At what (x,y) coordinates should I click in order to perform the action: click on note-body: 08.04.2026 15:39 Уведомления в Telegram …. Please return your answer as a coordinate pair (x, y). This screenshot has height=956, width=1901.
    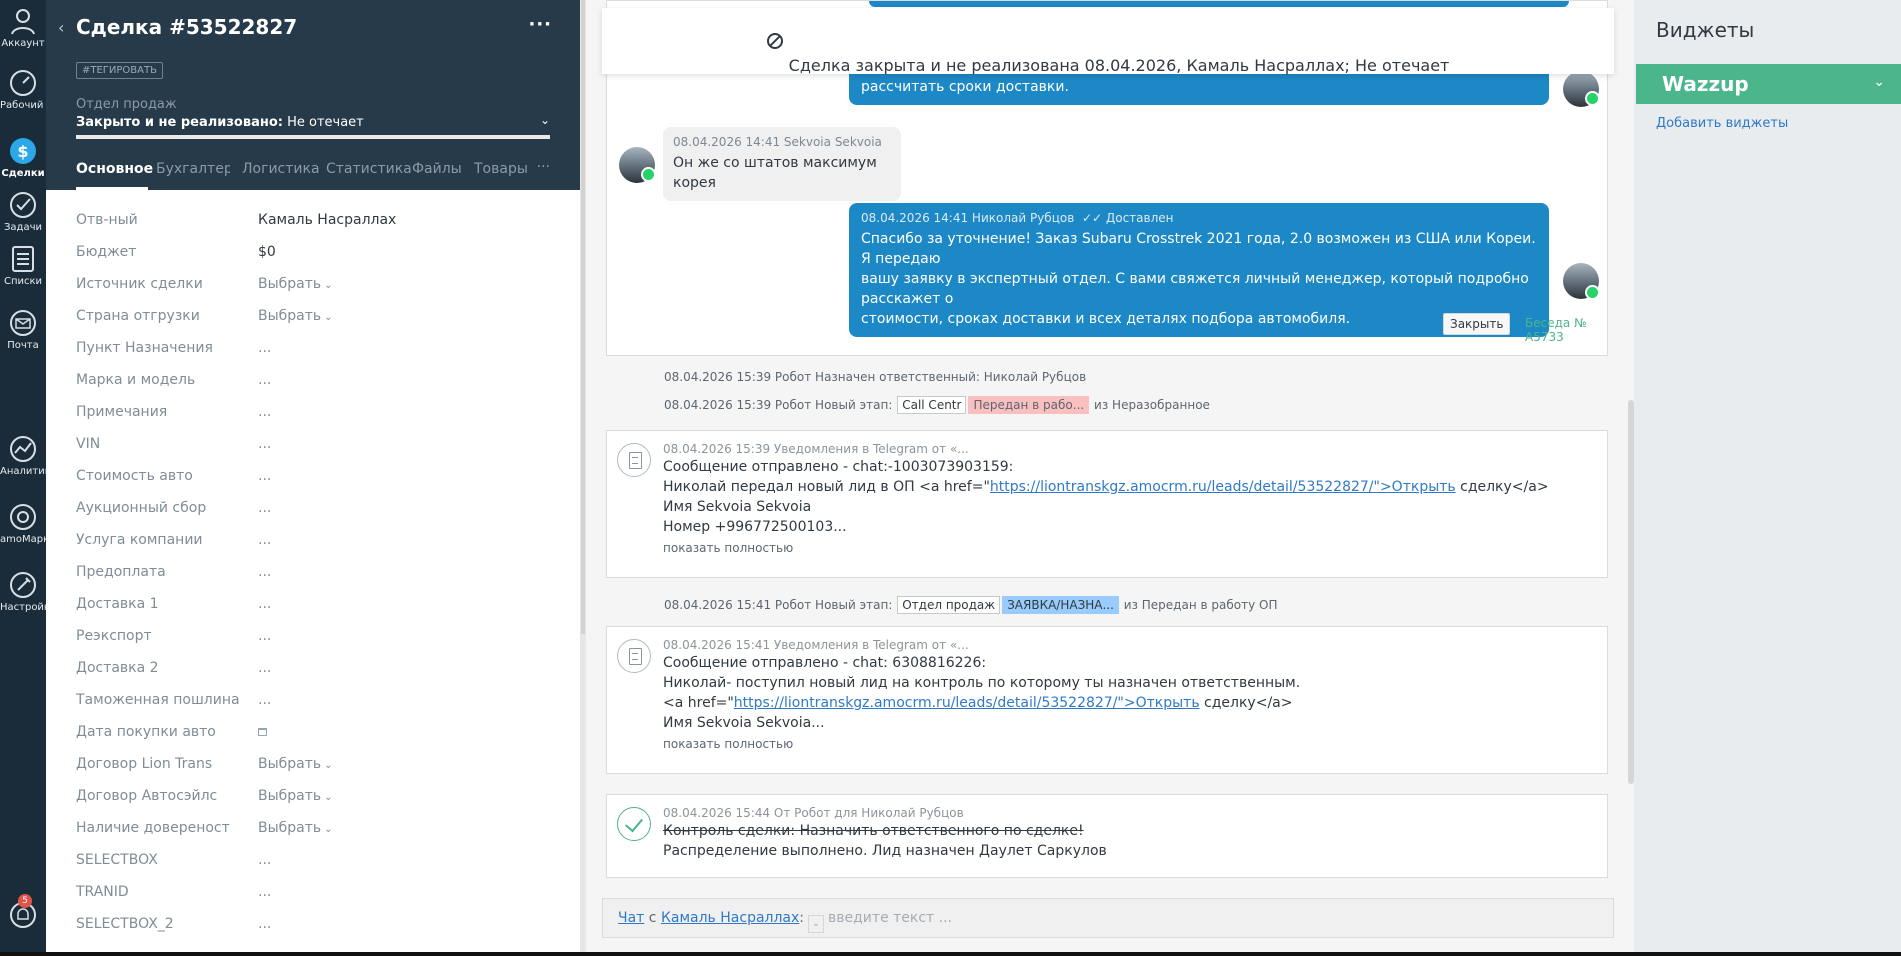
    Looking at the image, I should click on (1128, 498).